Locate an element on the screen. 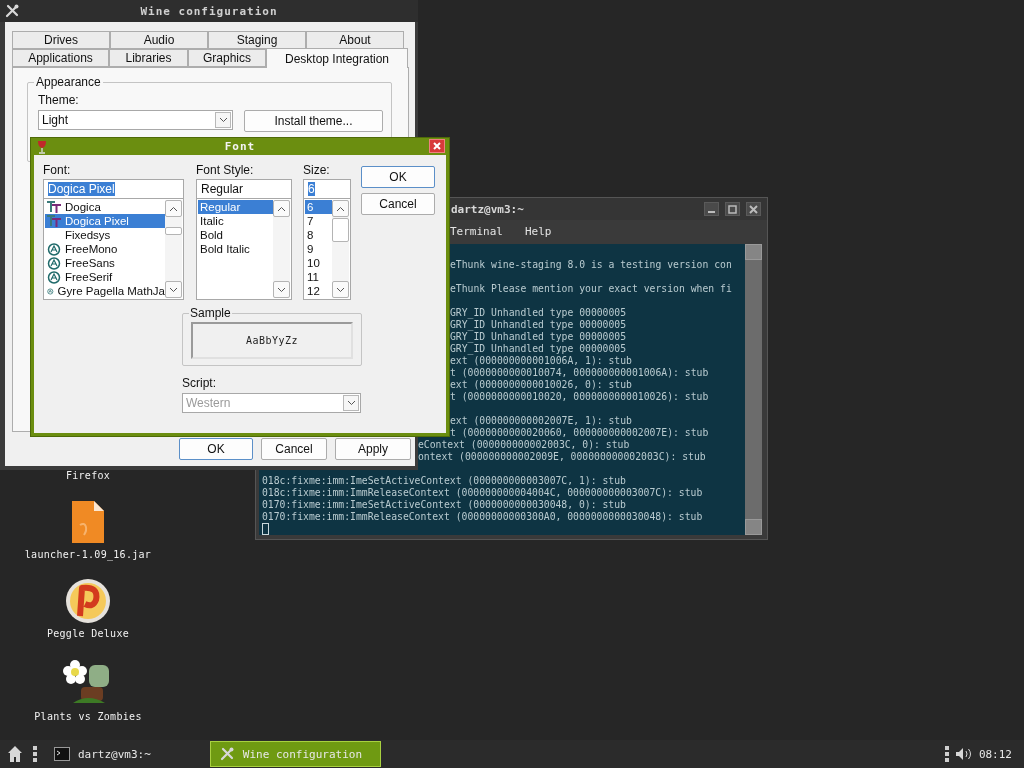 The image size is (1024, 768). field-label: Script: is located at coordinates (199, 383).